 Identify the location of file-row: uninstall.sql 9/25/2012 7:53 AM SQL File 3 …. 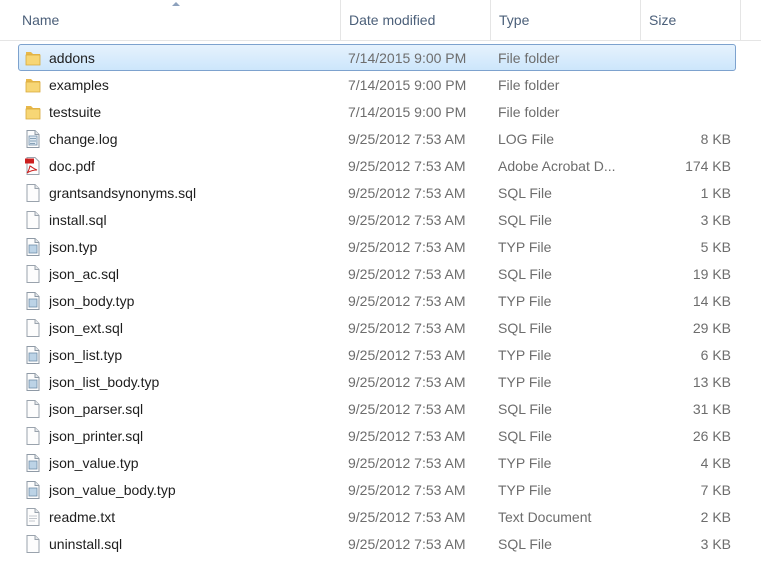
(377, 543).